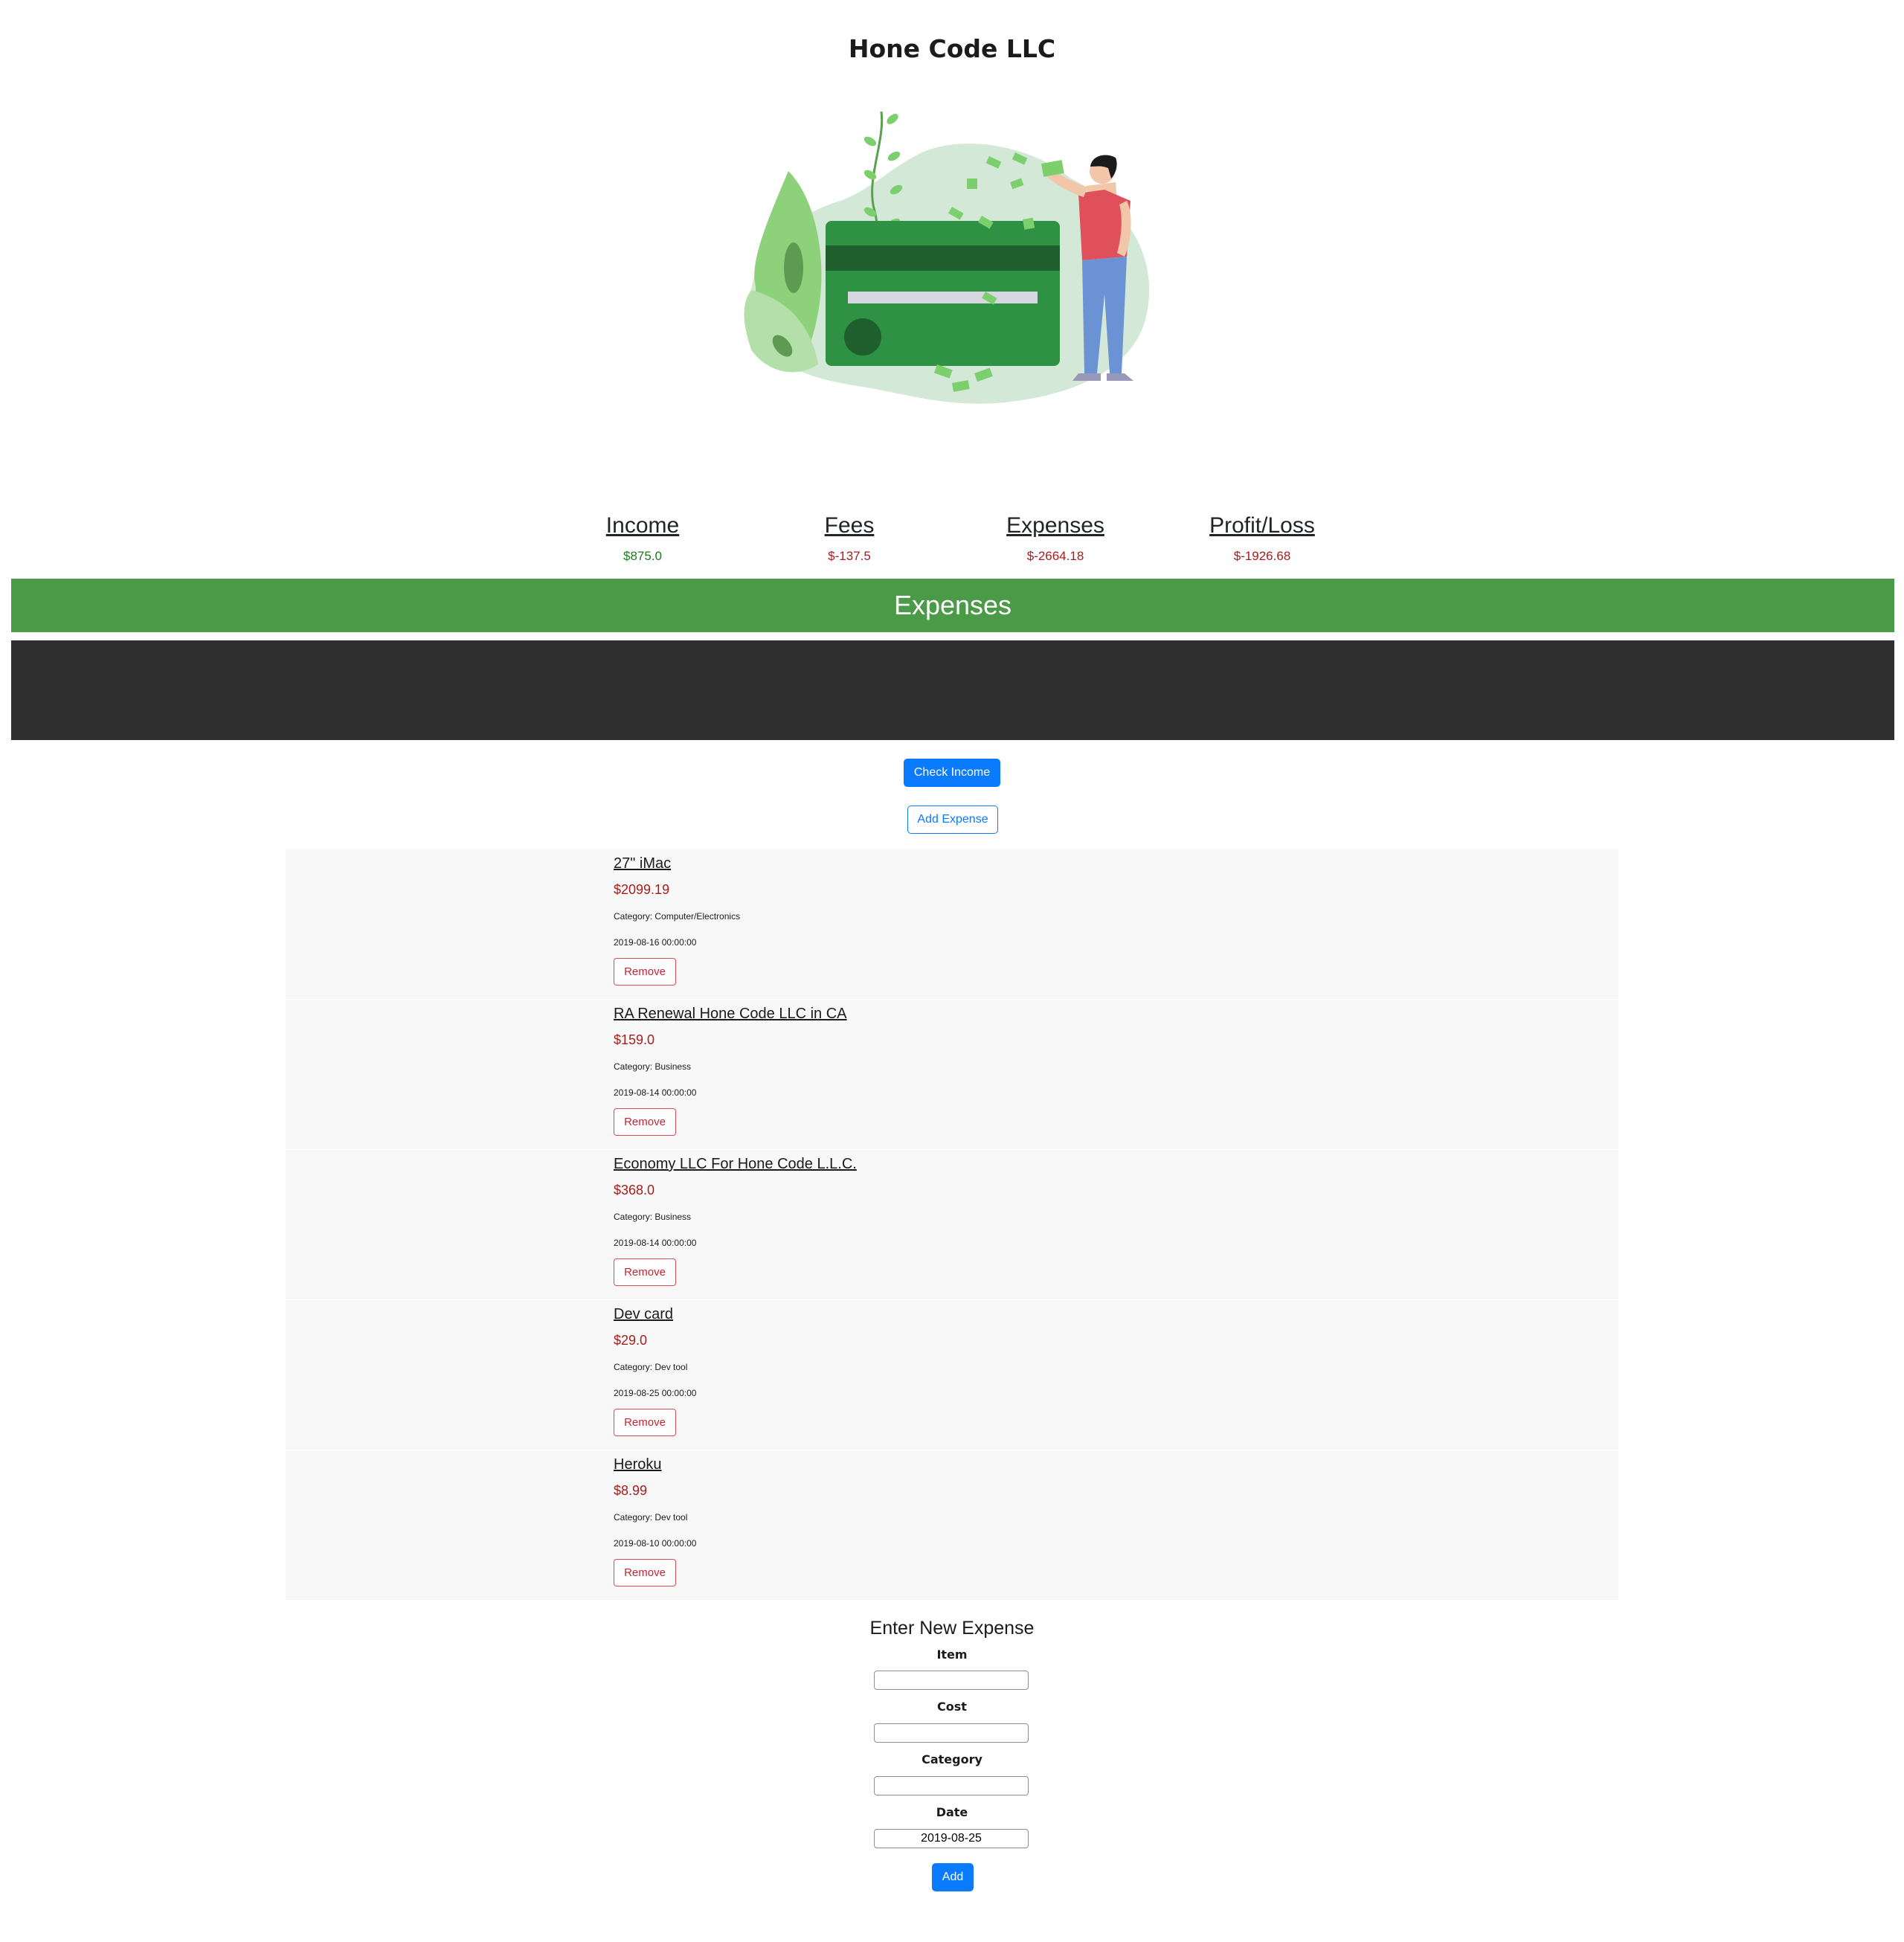 The width and height of the screenshot is (1904, 1942). What do you see at coordinates (943, 297) in the screenshot?
I see `card-signature` at bounding box center [943, 297].